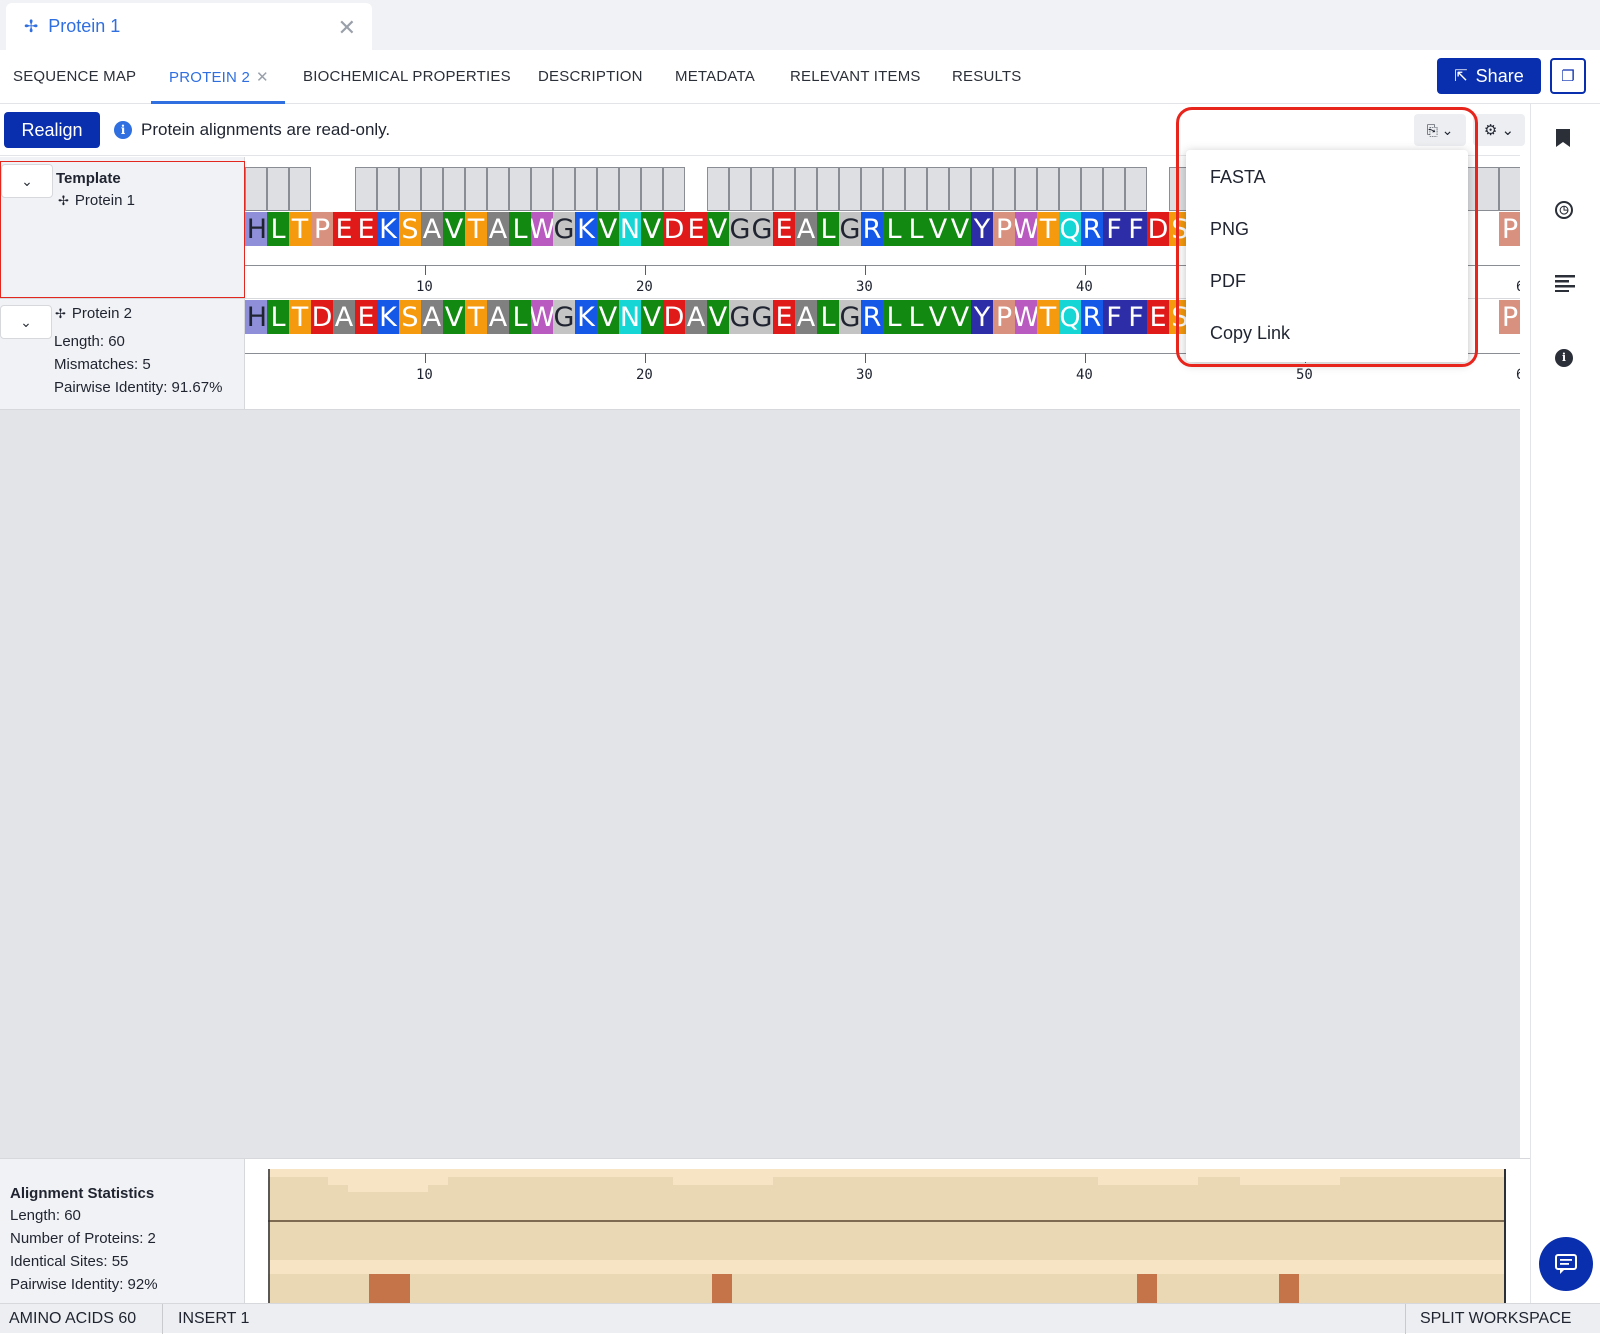  I want to click on protein2-residue: T, so click(300, 317).